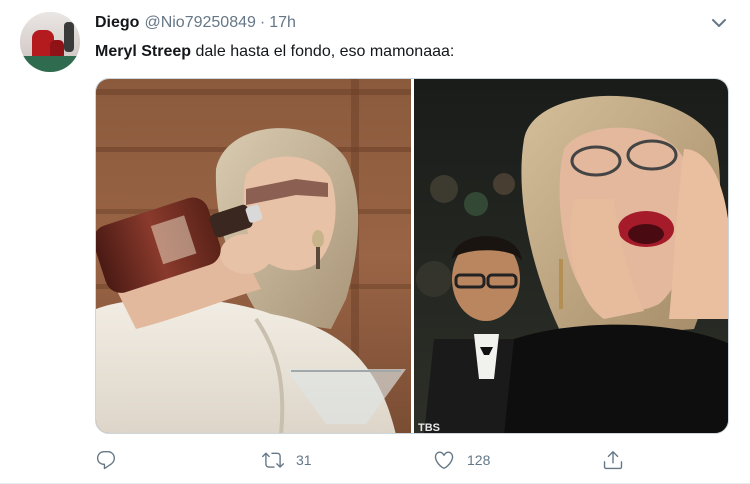  Describe the element at coordinates (444, 460) in the screenshot. I see `heart-icon` at that location.